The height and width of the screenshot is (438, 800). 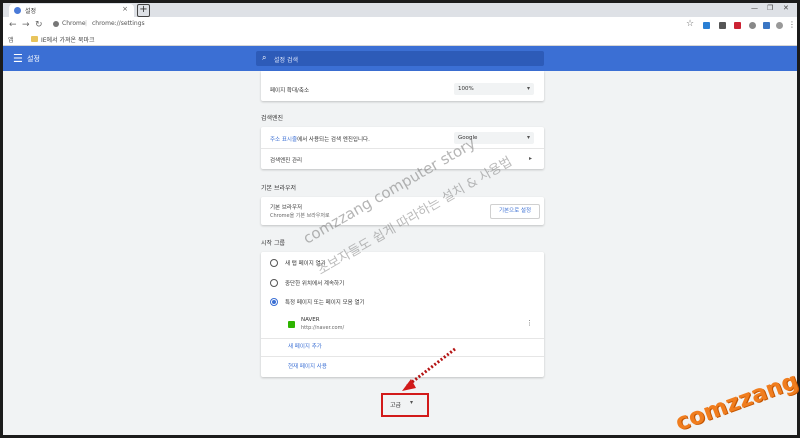 What do you see at coordinates (411, 402) in the screenshot?
I see `chevron-down-icon: ▾` at bounding box center [411, 402].